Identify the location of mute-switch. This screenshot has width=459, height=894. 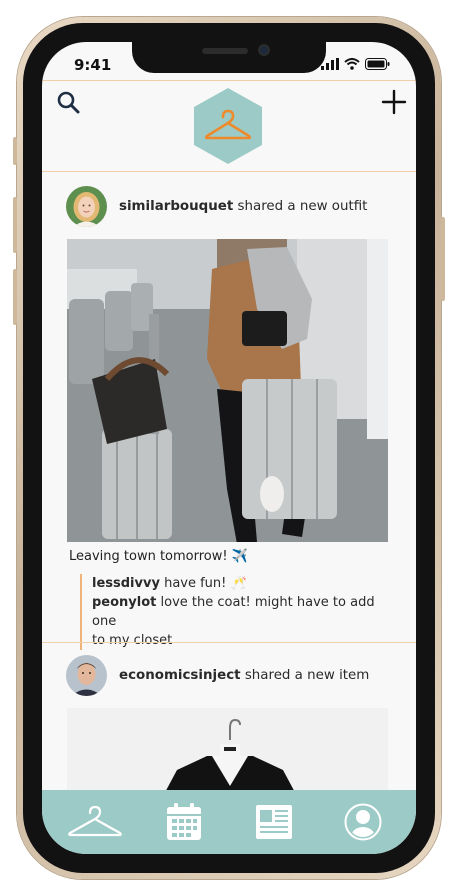
(15, 151).